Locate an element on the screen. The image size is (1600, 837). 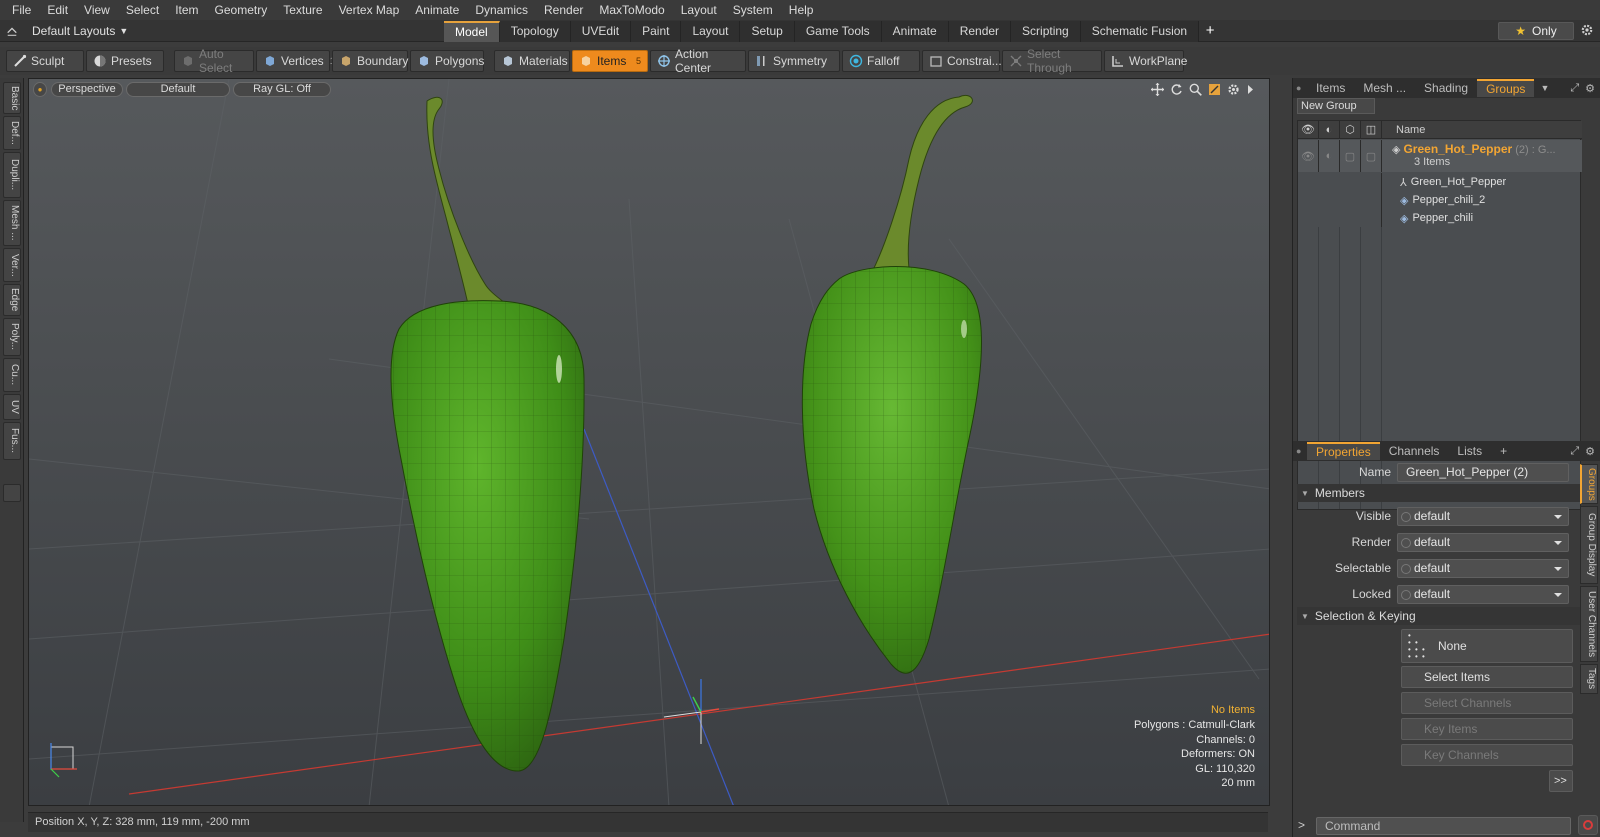
tab-items: Items is located at coordinates (1330, 88).